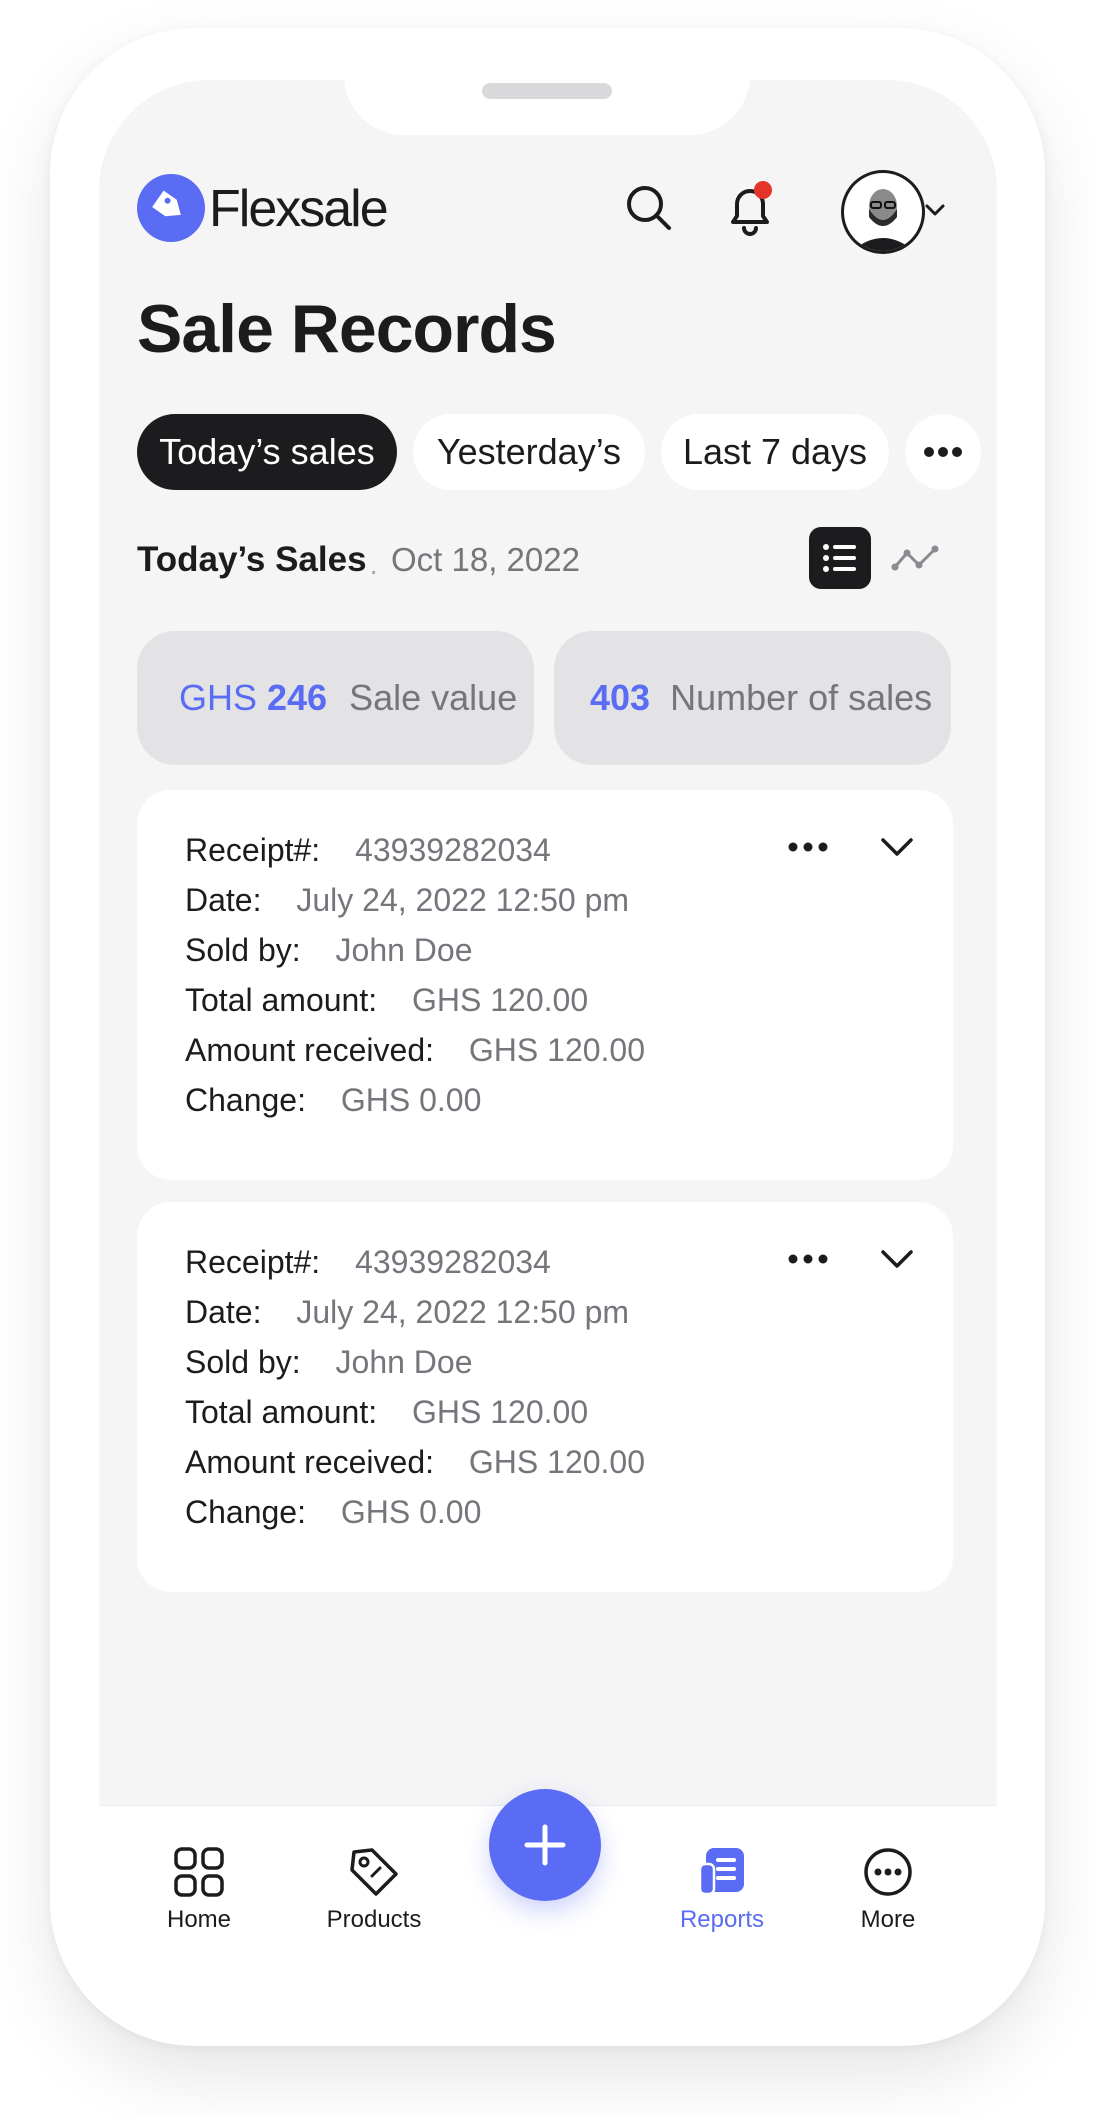 This screenshot has height=2116, width=1097. What do you see at coordinates (775, 452) in the screenshot?
I see `tab-last-7-days: Last 7 days` at bounding box center [775, 452].